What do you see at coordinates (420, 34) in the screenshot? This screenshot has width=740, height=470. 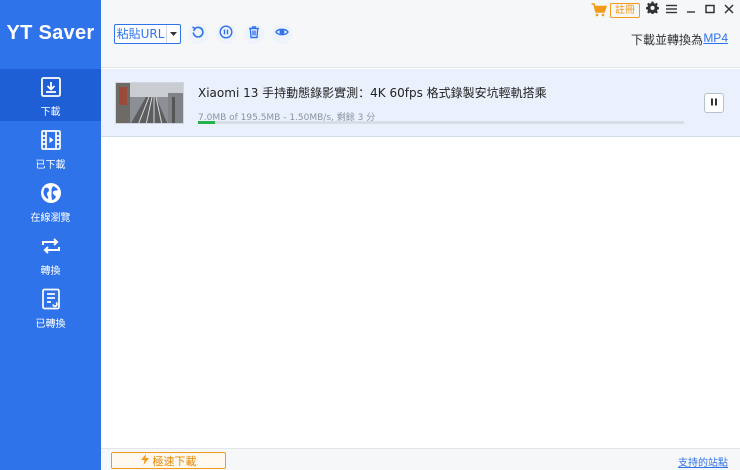 I see `toolbar: 粘貼URL 下載並轉換為 MP4 註冊` at bounding box center [420, 34].